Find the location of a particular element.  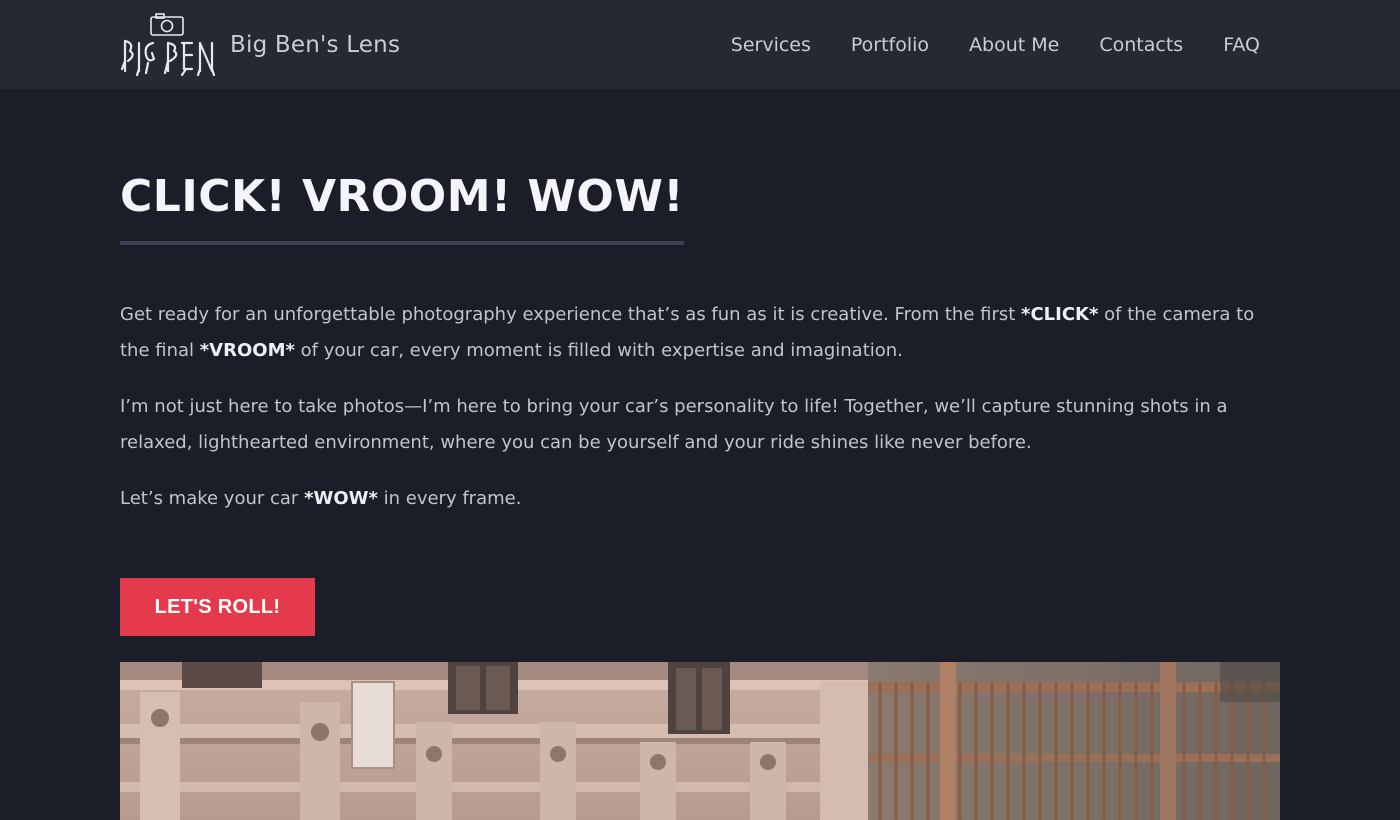

brand-logo is located at coordinates (168, 44).